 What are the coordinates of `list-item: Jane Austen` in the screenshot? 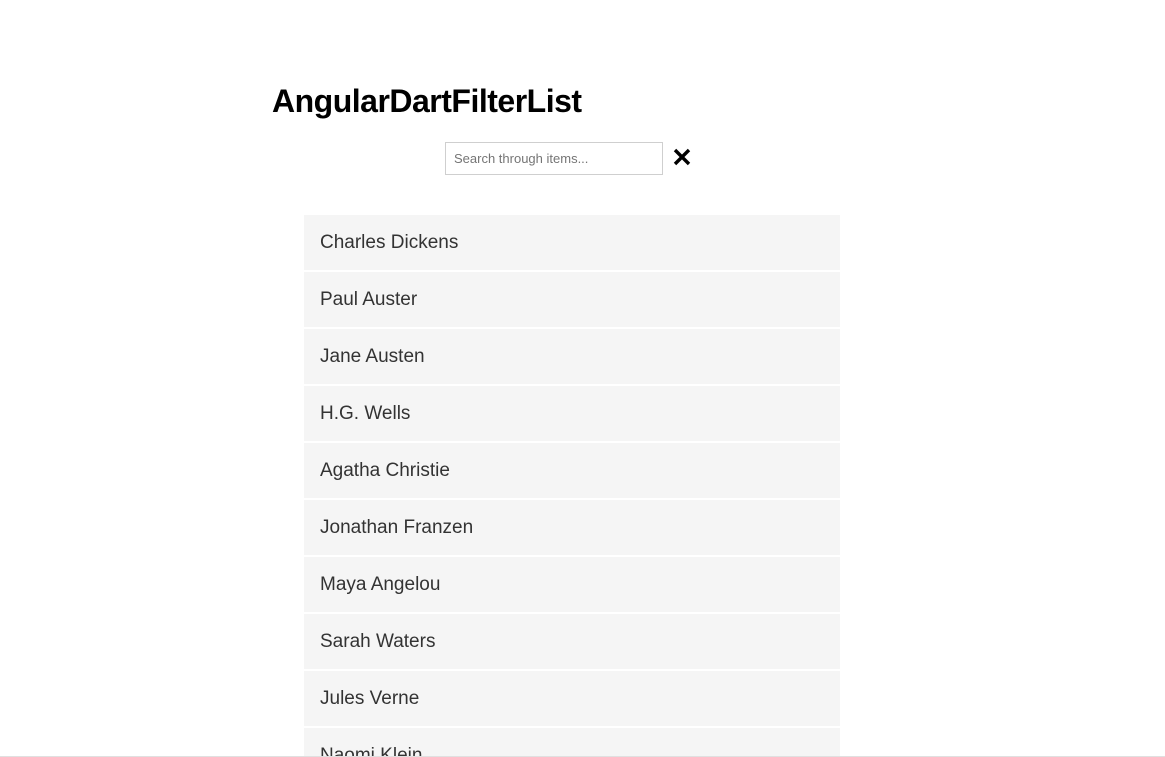 It's located at (572, 356).